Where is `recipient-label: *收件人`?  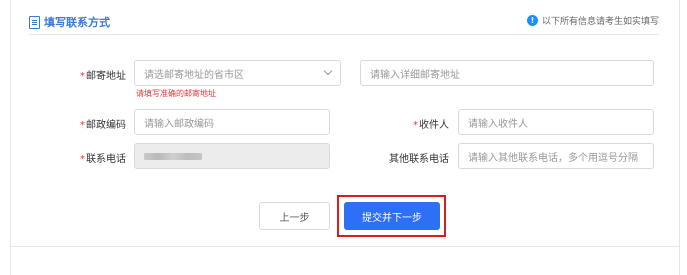
recipient-label: *收件人 is located at coordinates (431, 125).